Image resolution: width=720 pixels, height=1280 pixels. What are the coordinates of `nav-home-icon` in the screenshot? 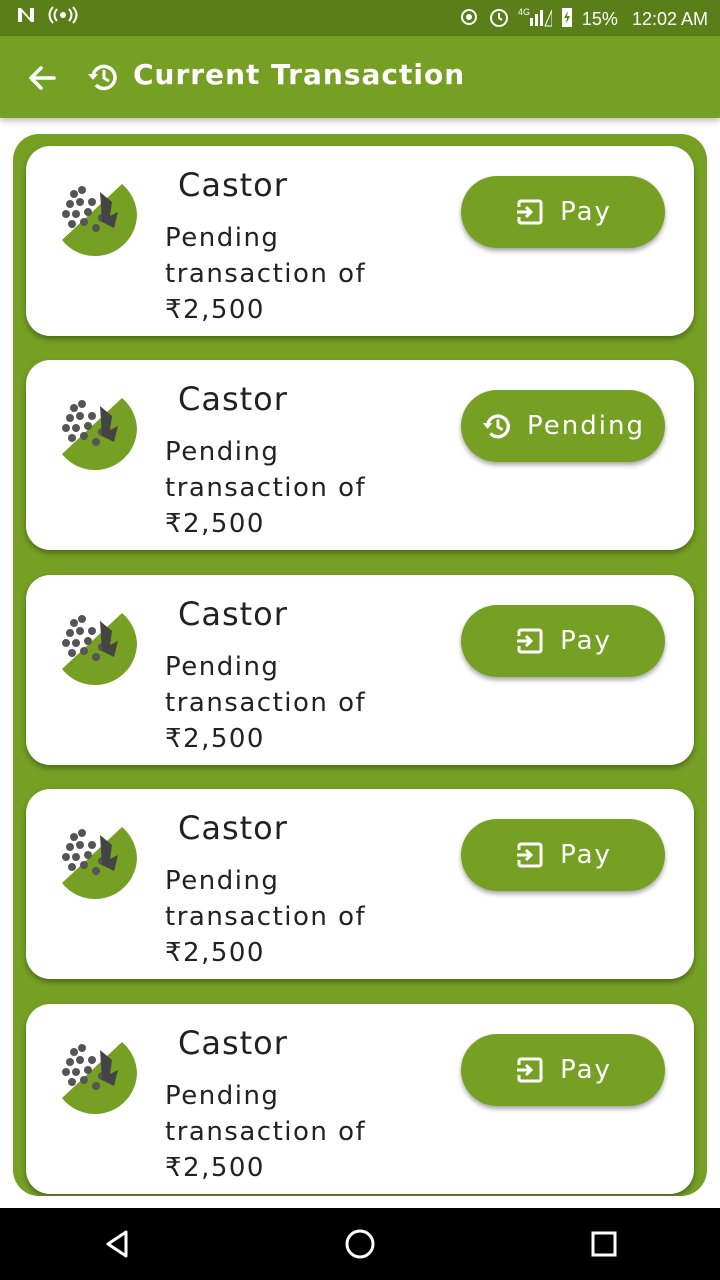 It's located at (360, 1244).